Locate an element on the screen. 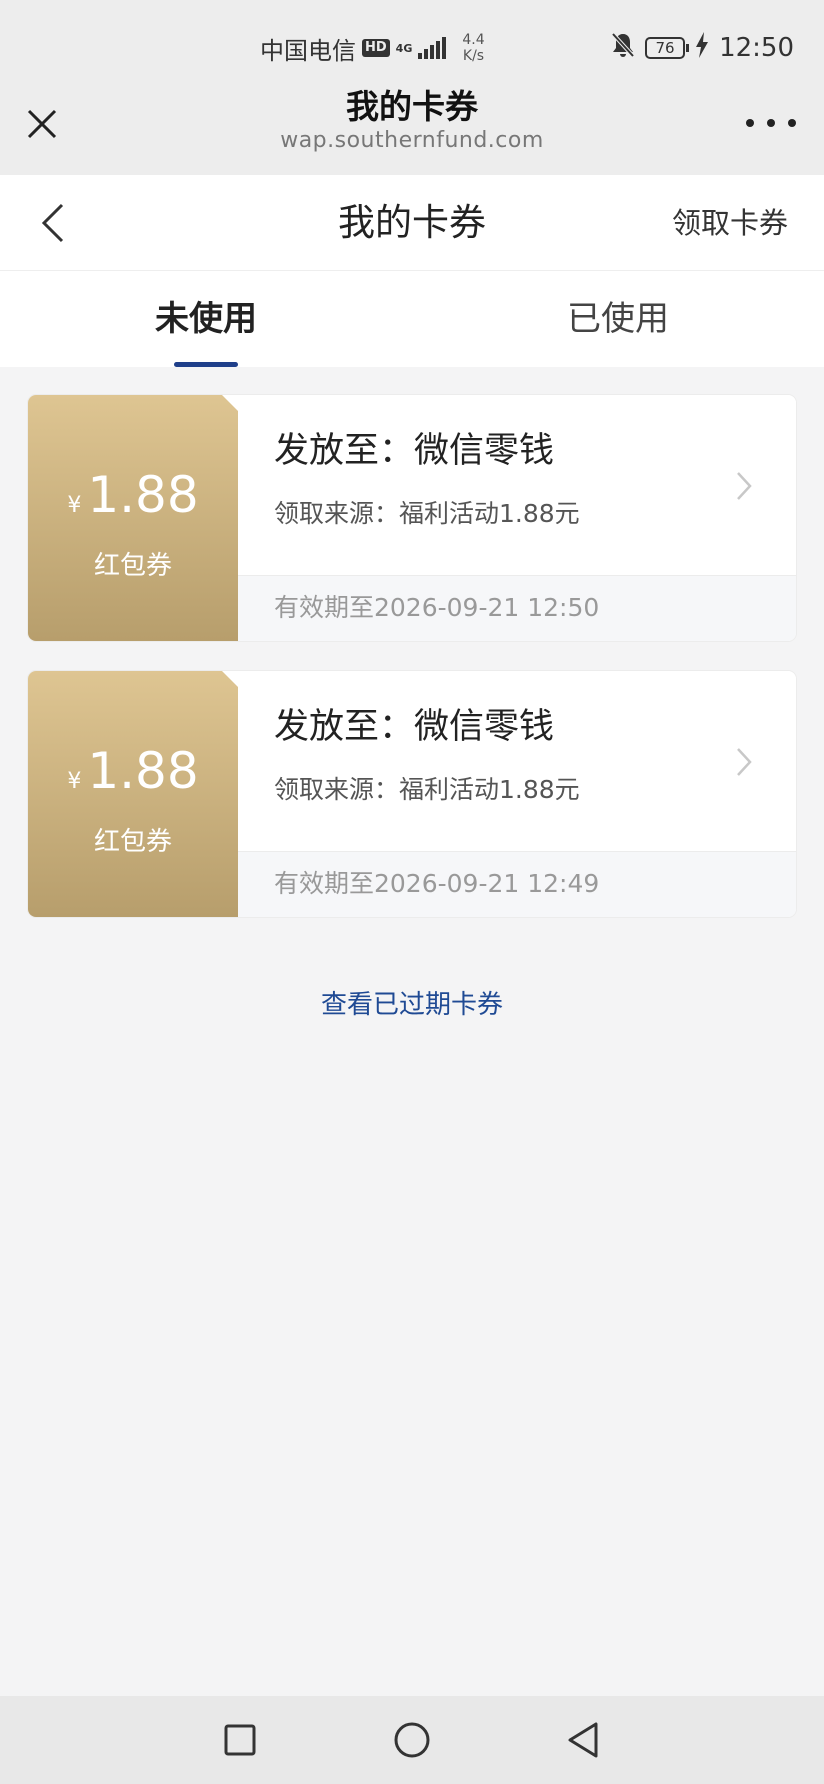 The height and width of the screenshot is (1784, 824). signal-icon is located at coordinates (432, 48).